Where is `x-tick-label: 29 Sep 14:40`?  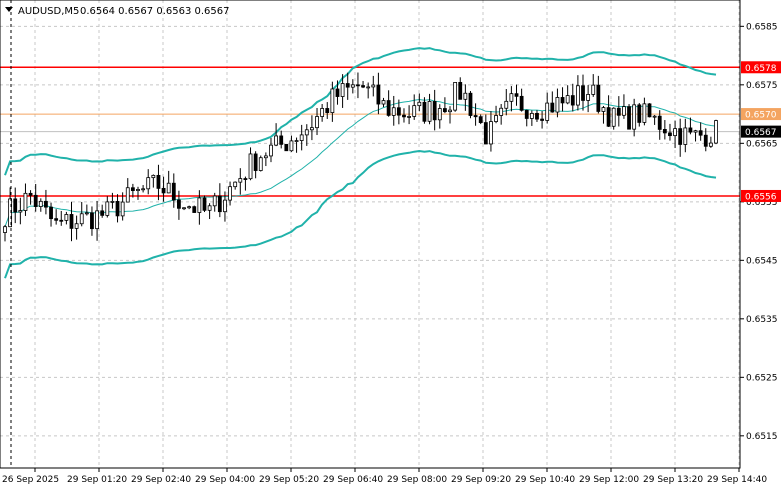 x-tick-label: 29 Sep 14:40 is located at coordinates (737, 480).